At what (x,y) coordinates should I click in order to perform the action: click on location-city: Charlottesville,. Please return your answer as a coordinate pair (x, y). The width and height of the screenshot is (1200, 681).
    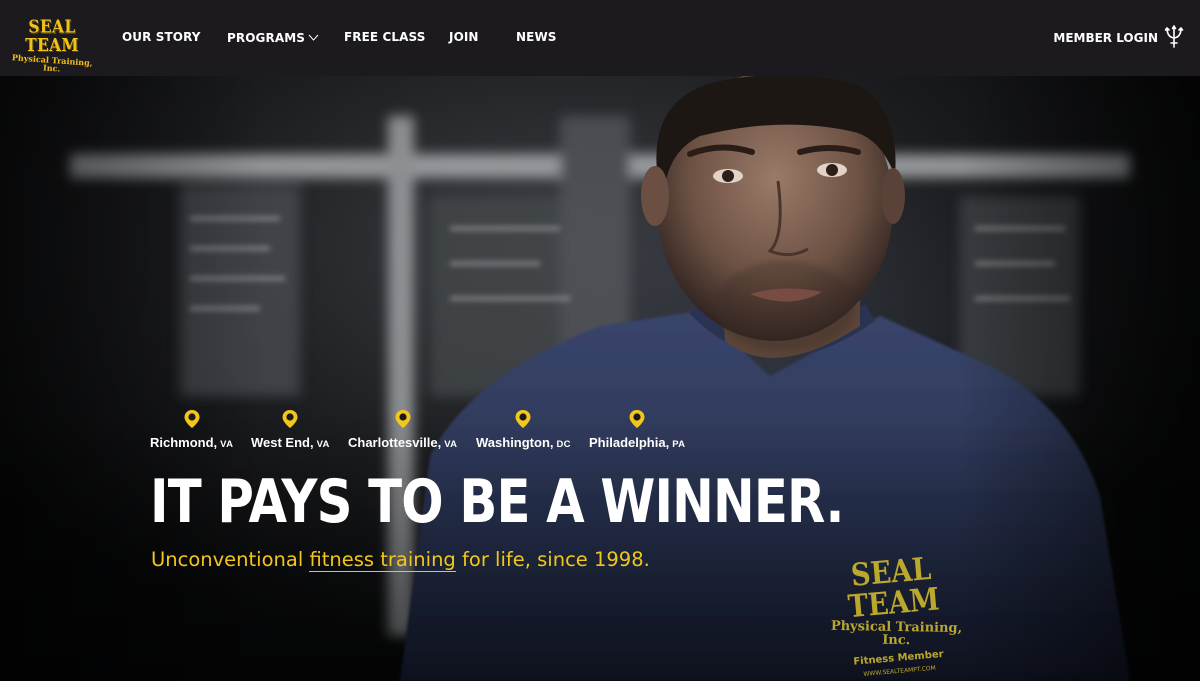
    Looking at the image, I should click on (395, 442).